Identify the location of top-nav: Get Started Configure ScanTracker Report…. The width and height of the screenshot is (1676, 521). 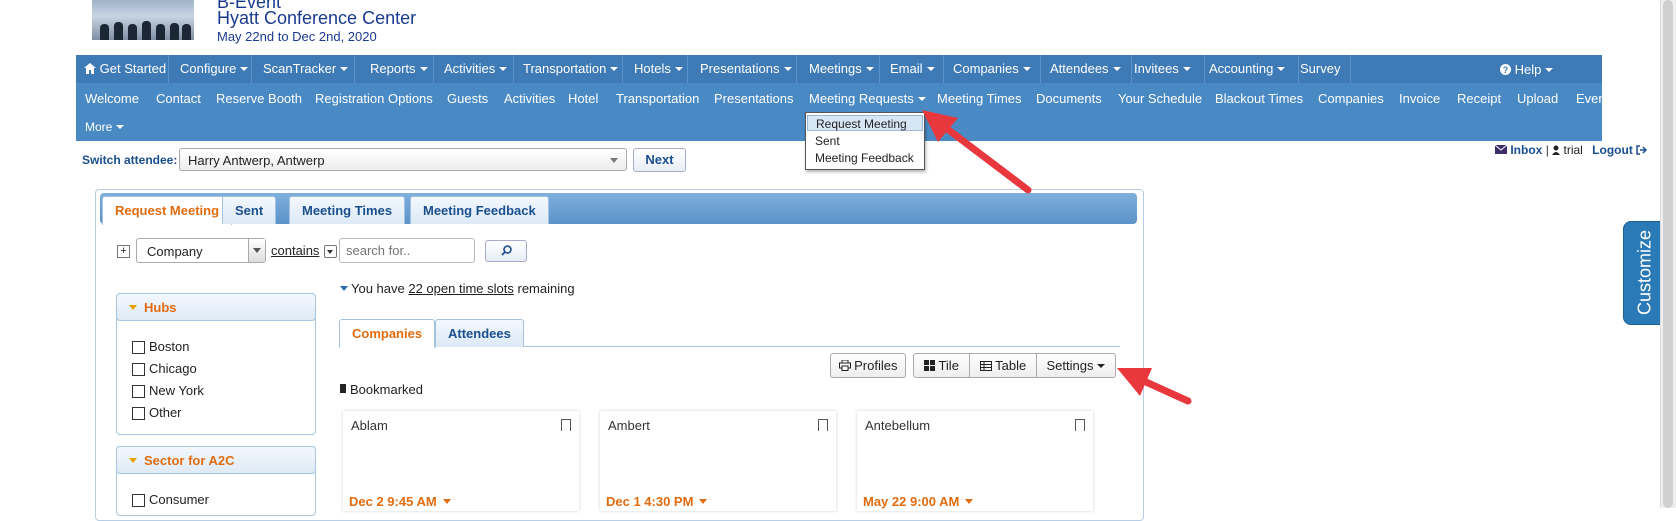
(839, 69).